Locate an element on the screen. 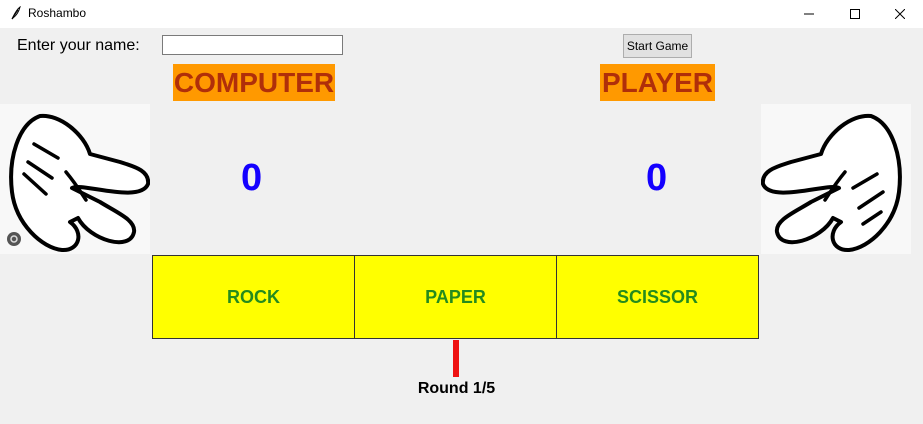 The image size is (923, 424). player-hand-image is located at coordinates (836, 179).